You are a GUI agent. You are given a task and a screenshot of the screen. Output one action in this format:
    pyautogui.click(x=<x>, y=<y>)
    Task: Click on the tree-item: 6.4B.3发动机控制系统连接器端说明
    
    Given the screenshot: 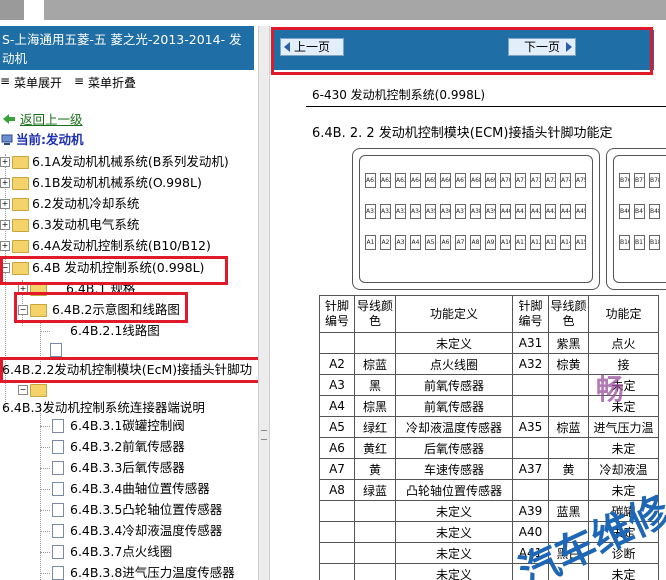 What is the action you would take?
    pyautogui.click(x=129, y=408)
    